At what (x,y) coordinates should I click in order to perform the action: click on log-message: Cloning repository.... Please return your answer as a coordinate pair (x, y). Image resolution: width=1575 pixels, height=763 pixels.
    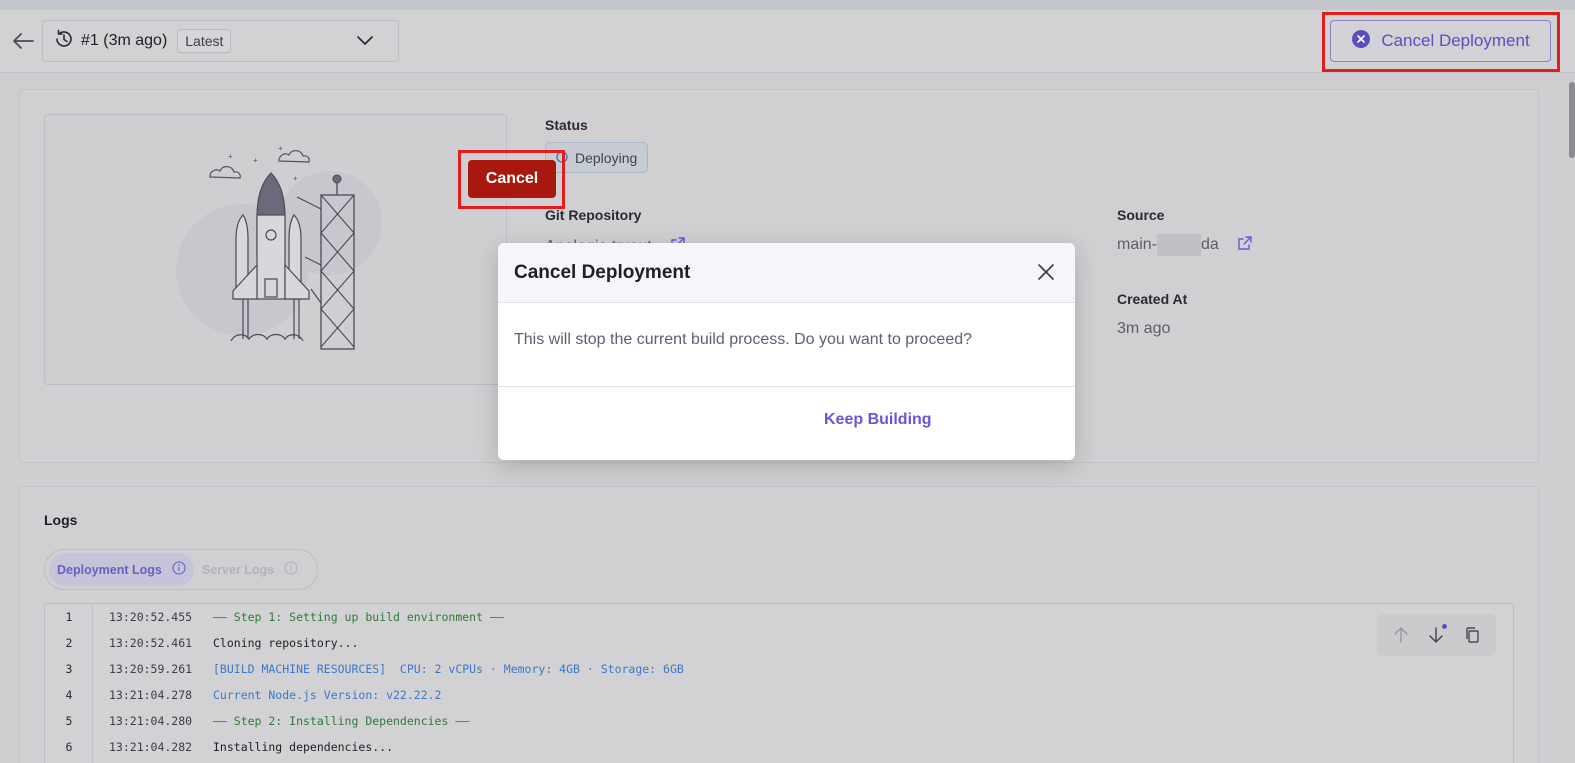
    Looking at the image, I should click on (286, 643).